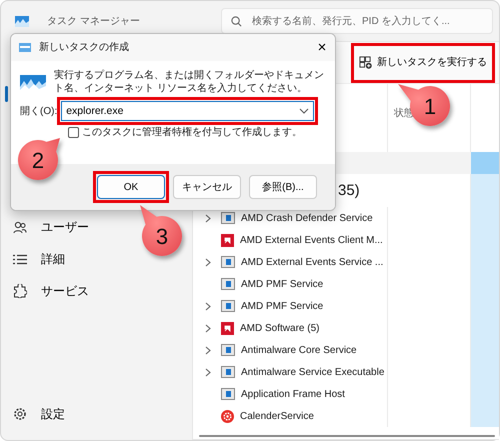 The height and width of the screenshot is (441, 500). Describe the element at coordinates (347, 436) in the screenshot. I see `scrollbar` at that location.